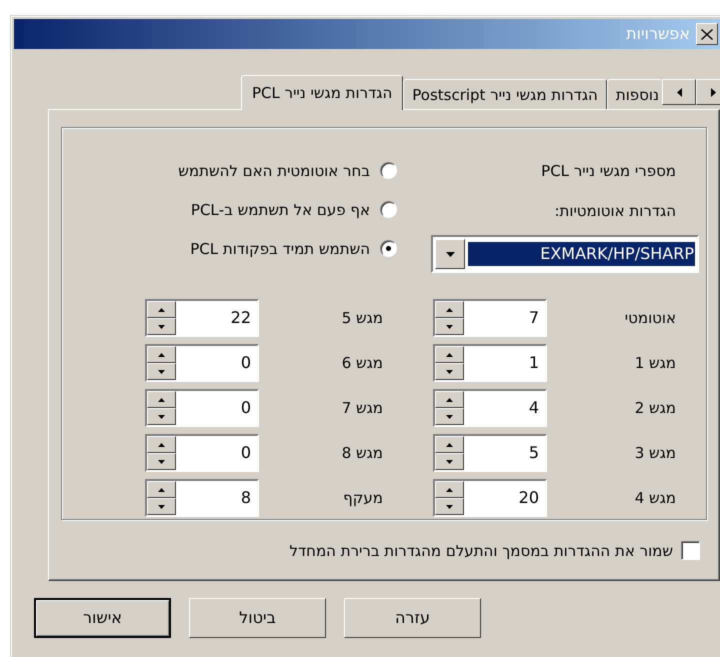 The height and width of the screenshot is (657, 720). I want to click on left-arrow-icon, so click(679, 92).